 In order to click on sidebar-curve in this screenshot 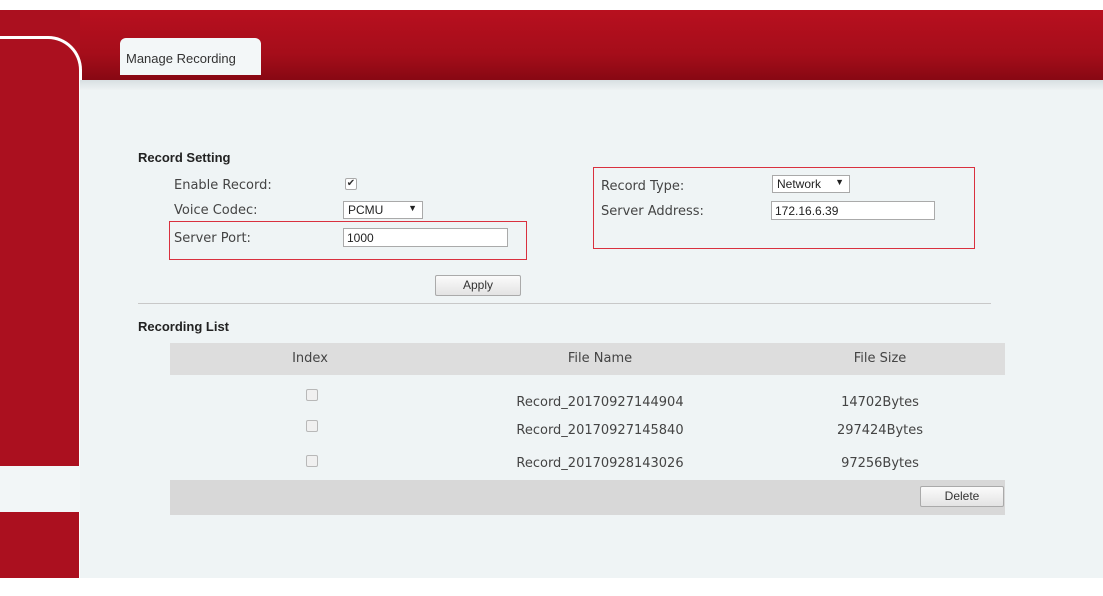, I will do `click(41, 316)`.